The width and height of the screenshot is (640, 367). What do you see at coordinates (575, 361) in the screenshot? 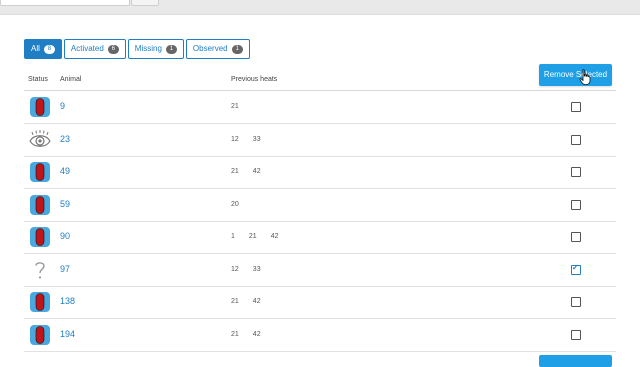
I see `bottom-action-button` at bounding box center [575, 361].